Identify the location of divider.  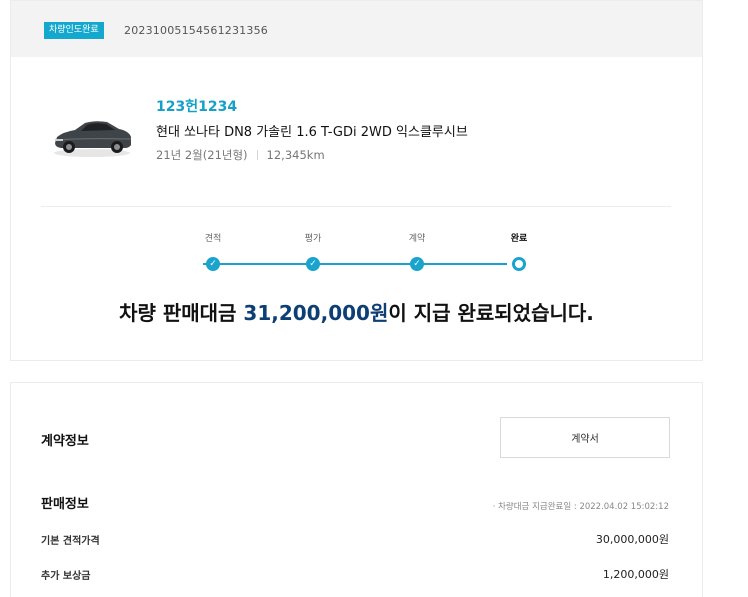
(356, 206).